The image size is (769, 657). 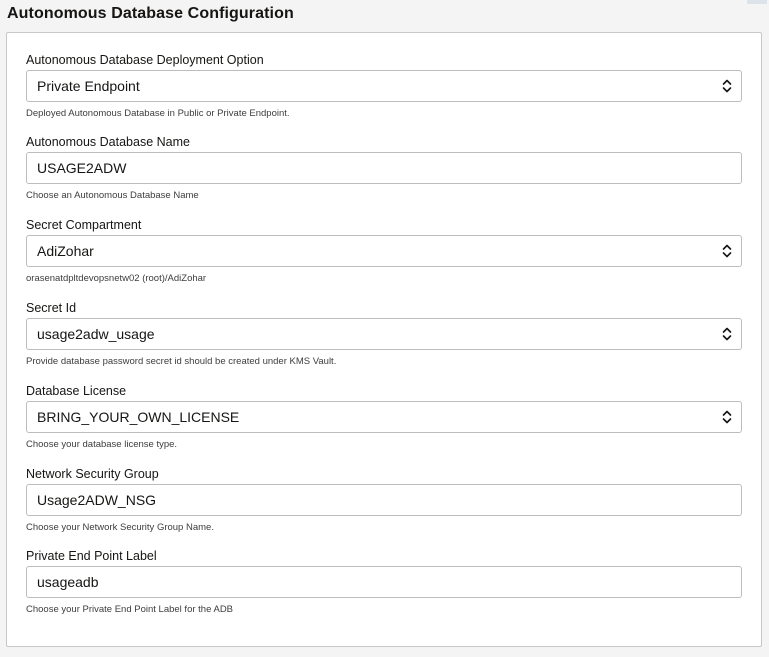 I want to click on database-name-value: USAGE2ADW, so click(x=82, y=168).